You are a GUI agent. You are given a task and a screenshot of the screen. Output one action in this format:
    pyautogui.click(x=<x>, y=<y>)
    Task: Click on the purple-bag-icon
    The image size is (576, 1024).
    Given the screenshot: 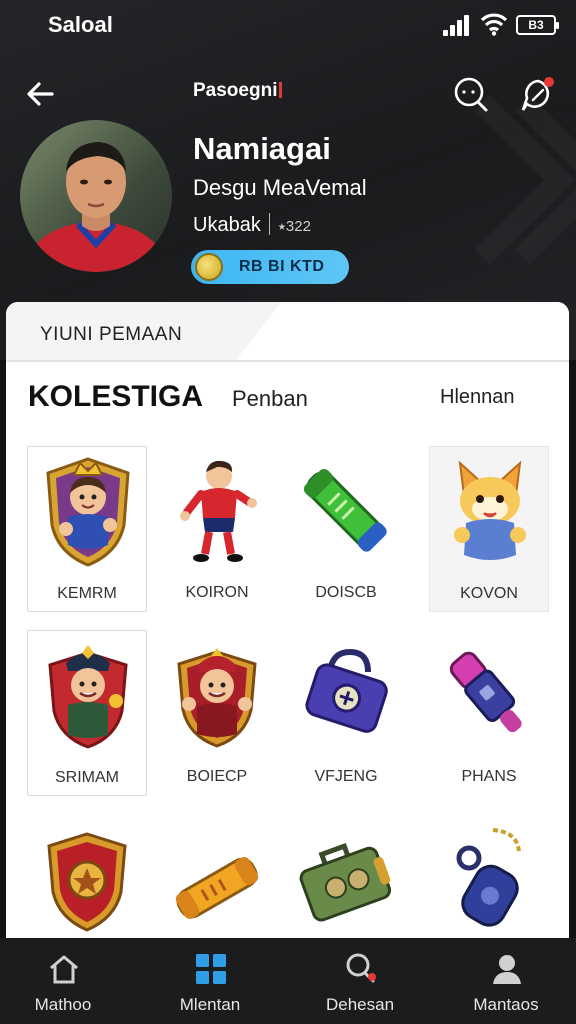 What is the action you would take?
    pyautogui.click(x=346, y=690)
    